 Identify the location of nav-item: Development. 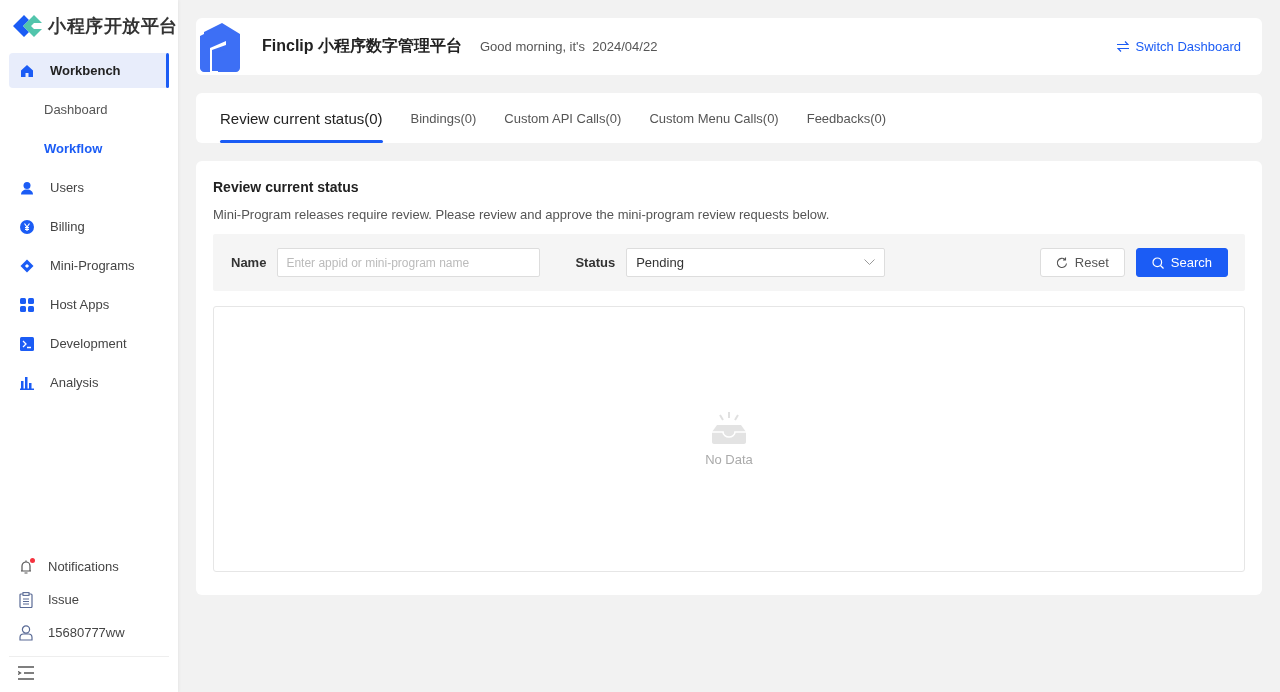
(89, 343).